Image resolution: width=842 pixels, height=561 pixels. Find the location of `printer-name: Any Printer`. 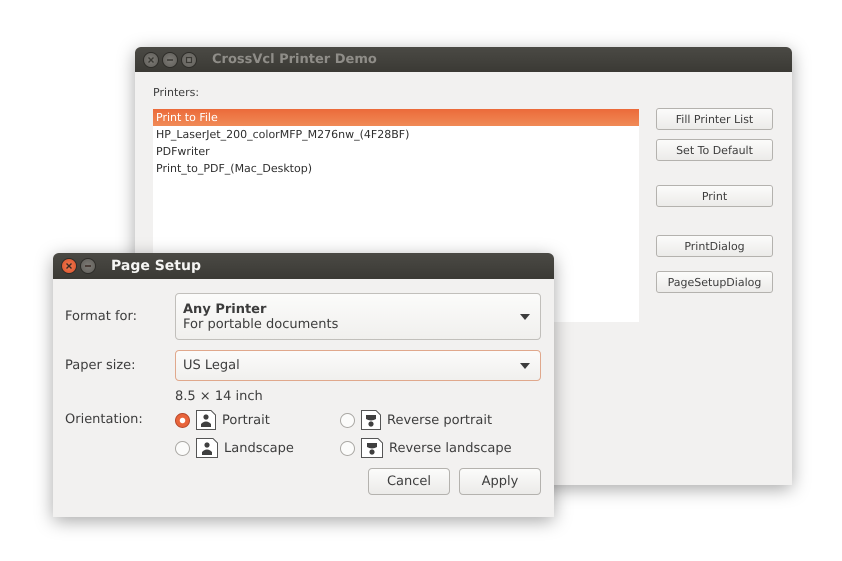

printer-name: Any Printer is located at coordinates (225, 309).